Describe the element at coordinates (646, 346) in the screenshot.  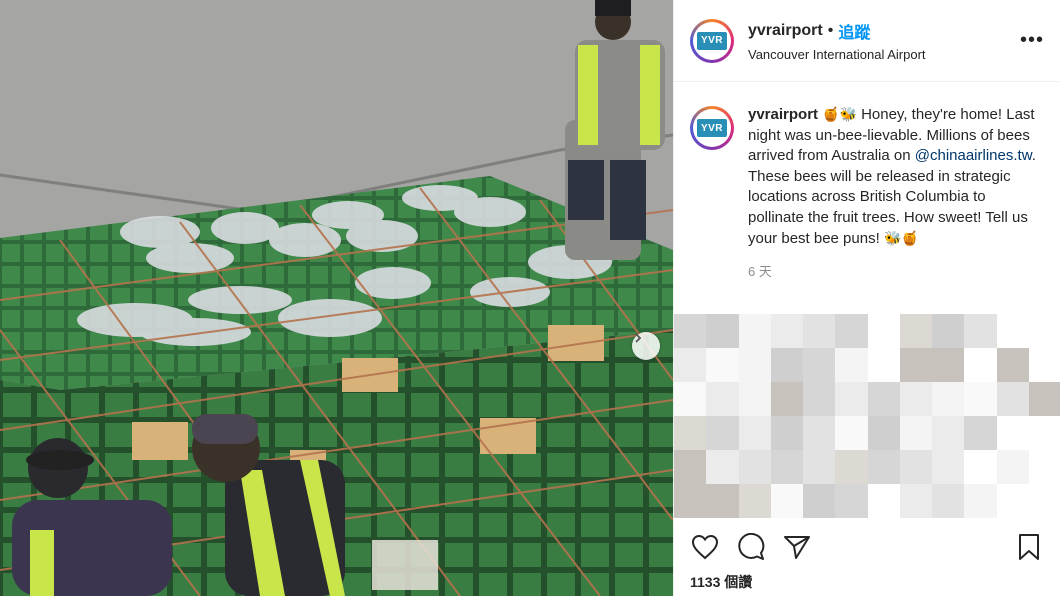
I see `next-photo-button` at that location.